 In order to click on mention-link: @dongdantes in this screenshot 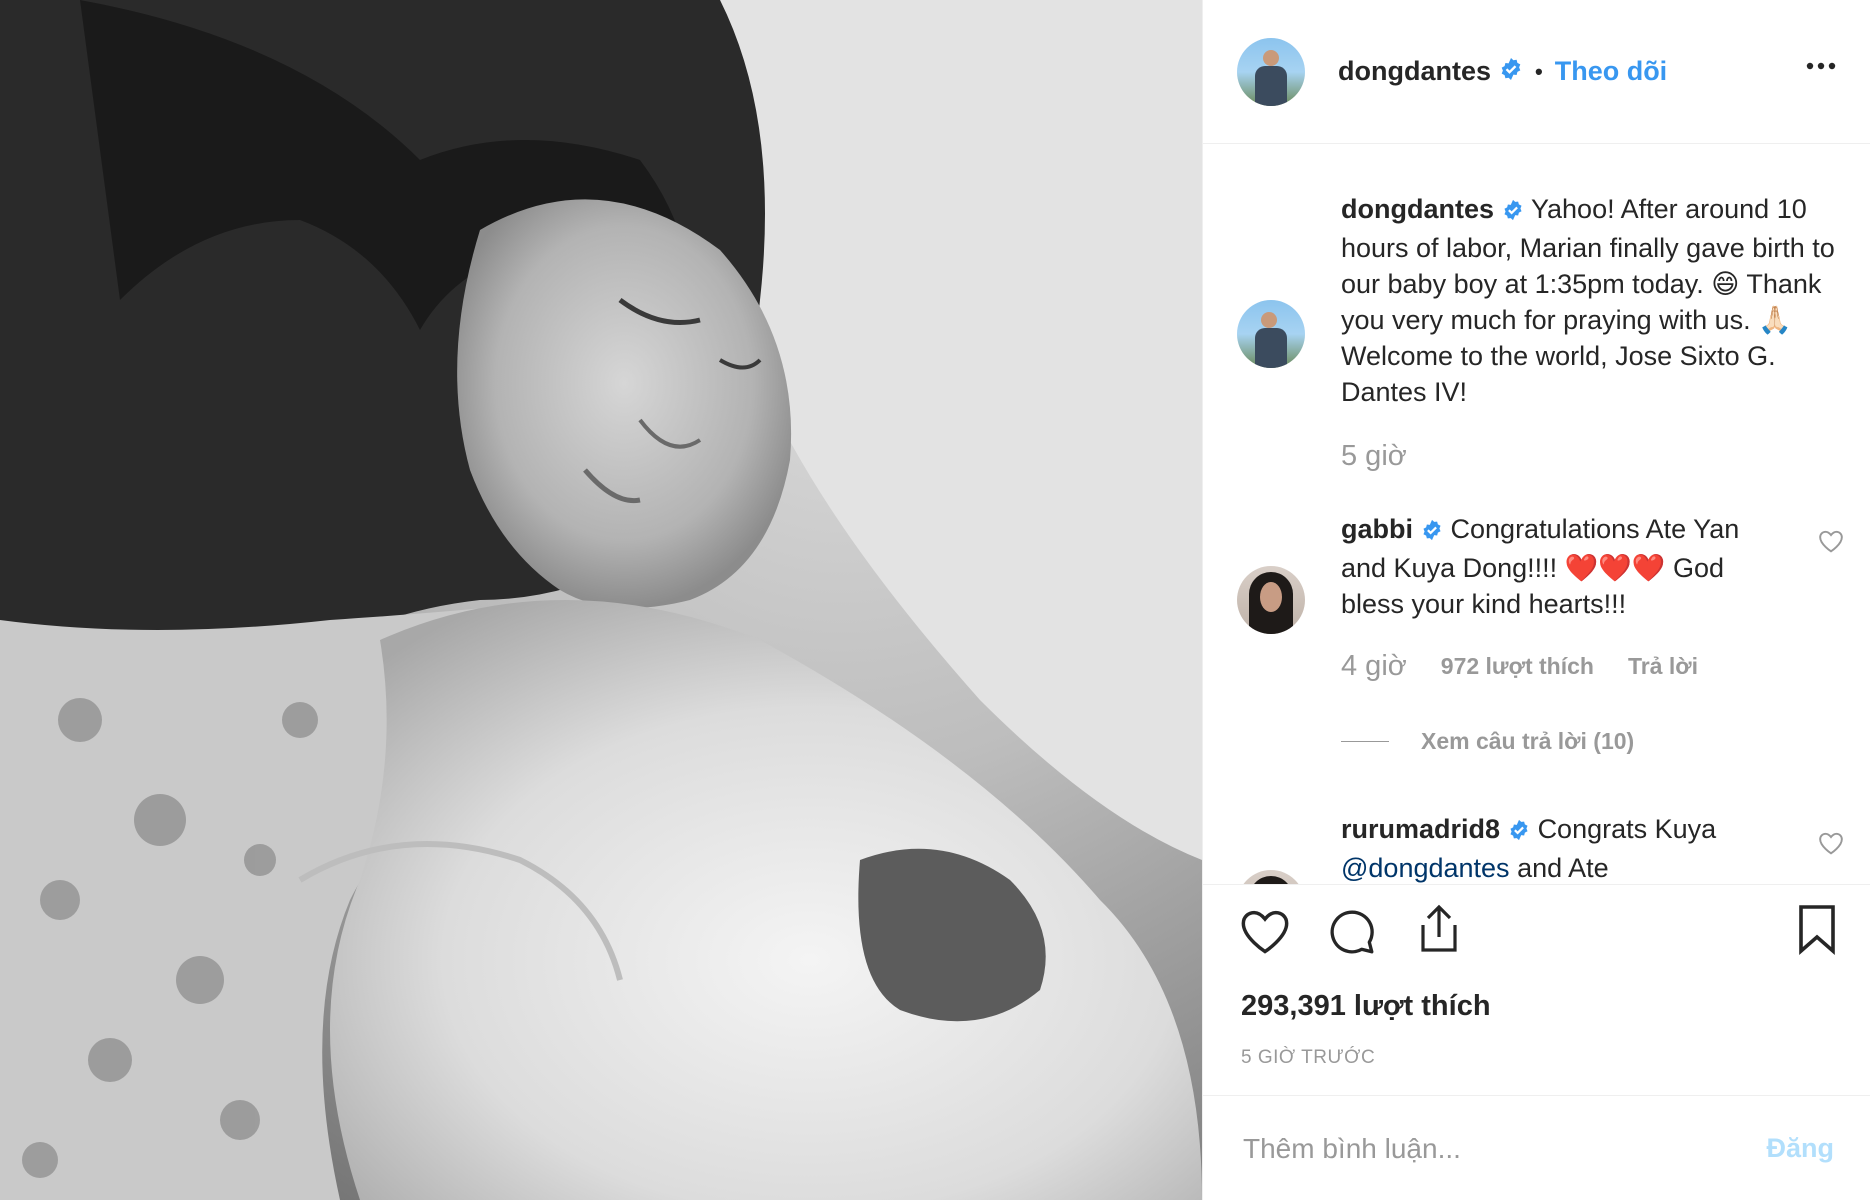, I will do `click(1425, 868)`.